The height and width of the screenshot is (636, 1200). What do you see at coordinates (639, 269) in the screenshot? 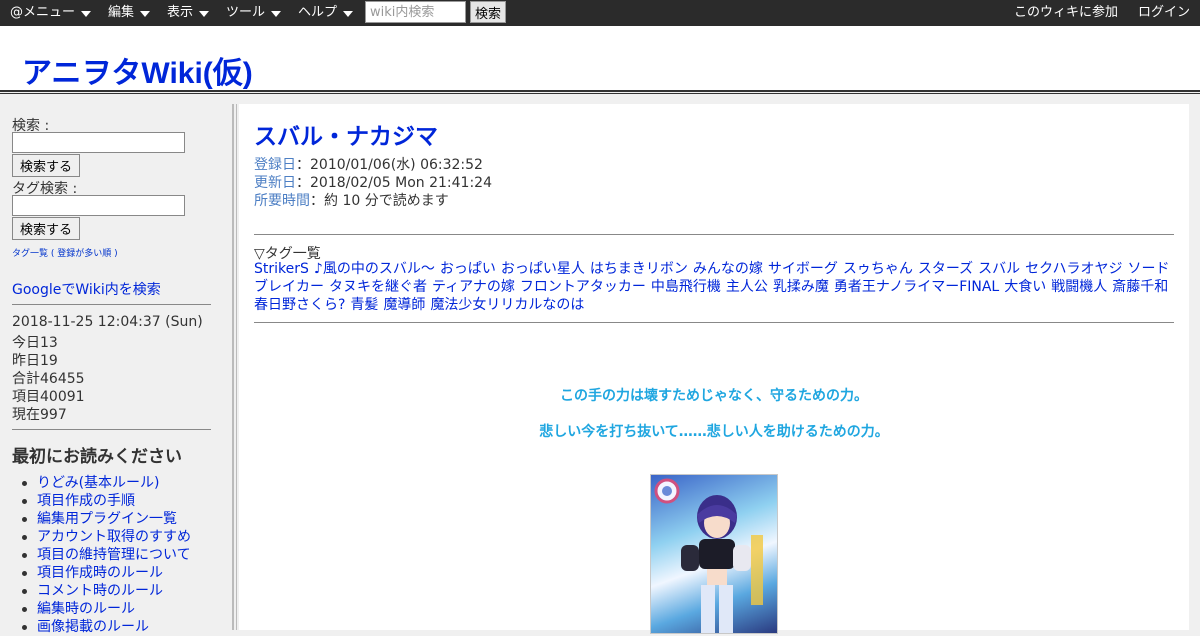
I see `tag-link: はちまきリボン` at bounding box center [639, 269].